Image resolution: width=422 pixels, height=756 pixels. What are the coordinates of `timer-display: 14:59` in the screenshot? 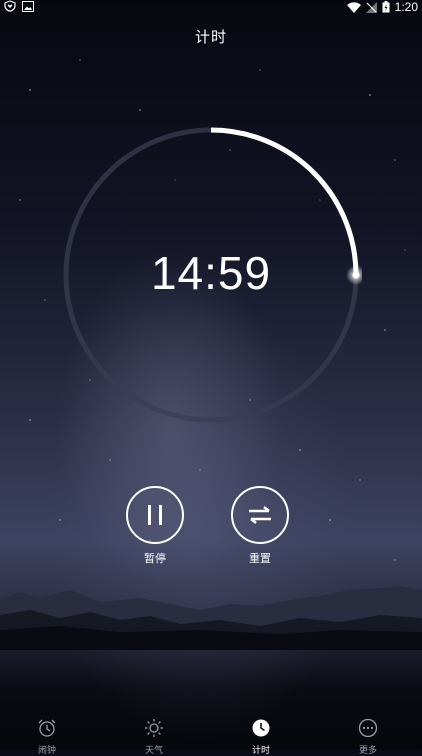 It's located at (211, 273).